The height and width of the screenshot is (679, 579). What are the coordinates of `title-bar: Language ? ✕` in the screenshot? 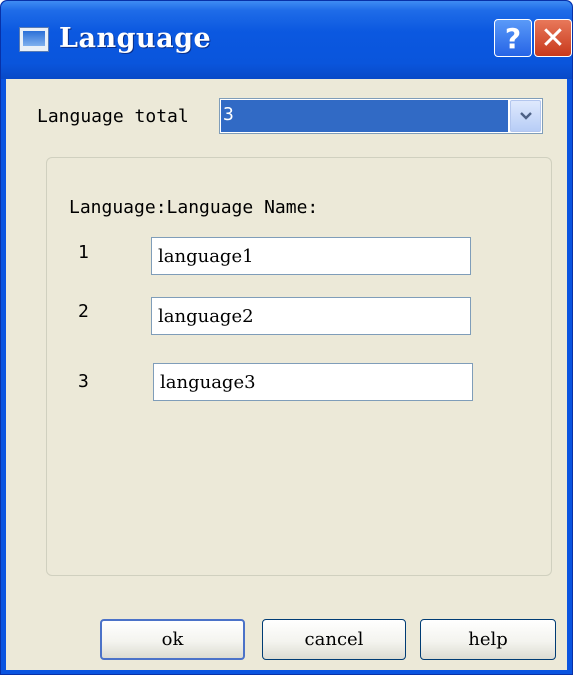 It's located at (286, 40).